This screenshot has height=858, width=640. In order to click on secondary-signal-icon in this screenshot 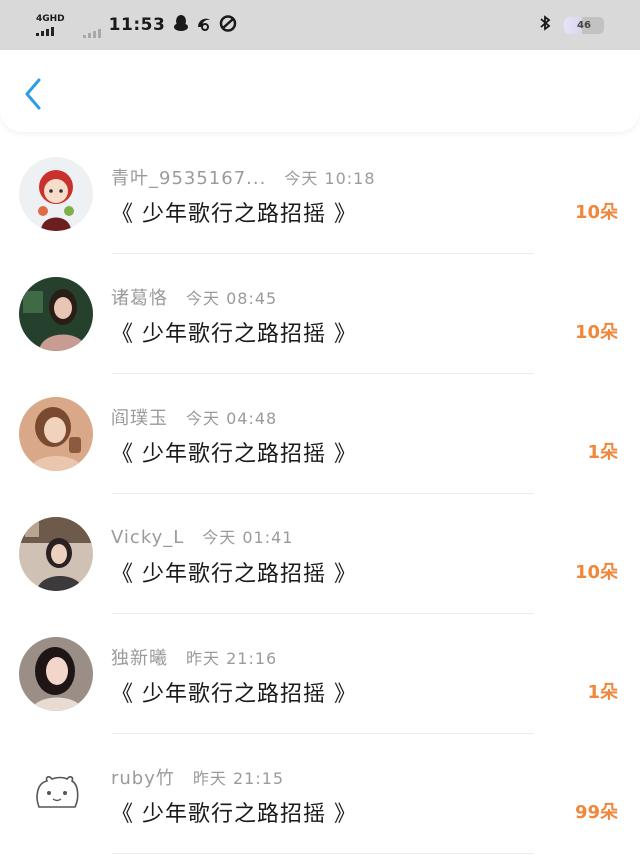, I will do `click(91, 33)`.